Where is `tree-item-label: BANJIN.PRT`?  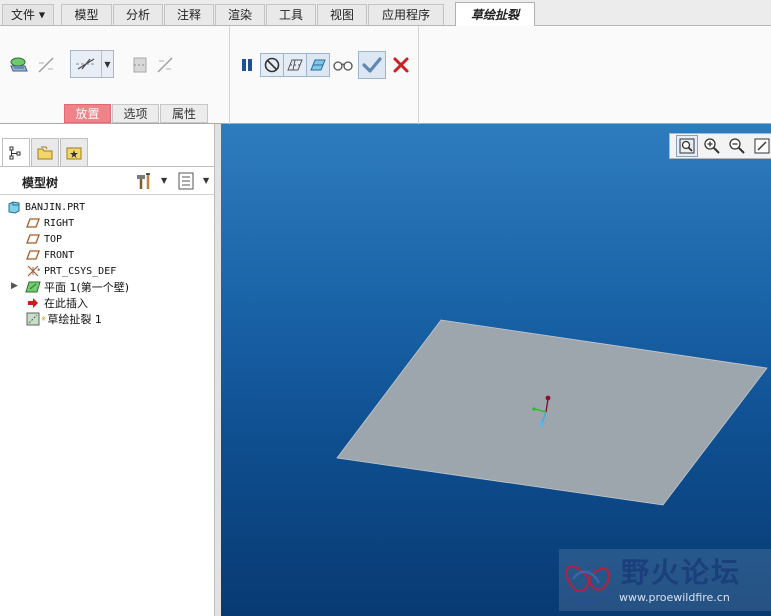
tree-item-label: BANJIN.PRT is located at coordinates (55, 207).